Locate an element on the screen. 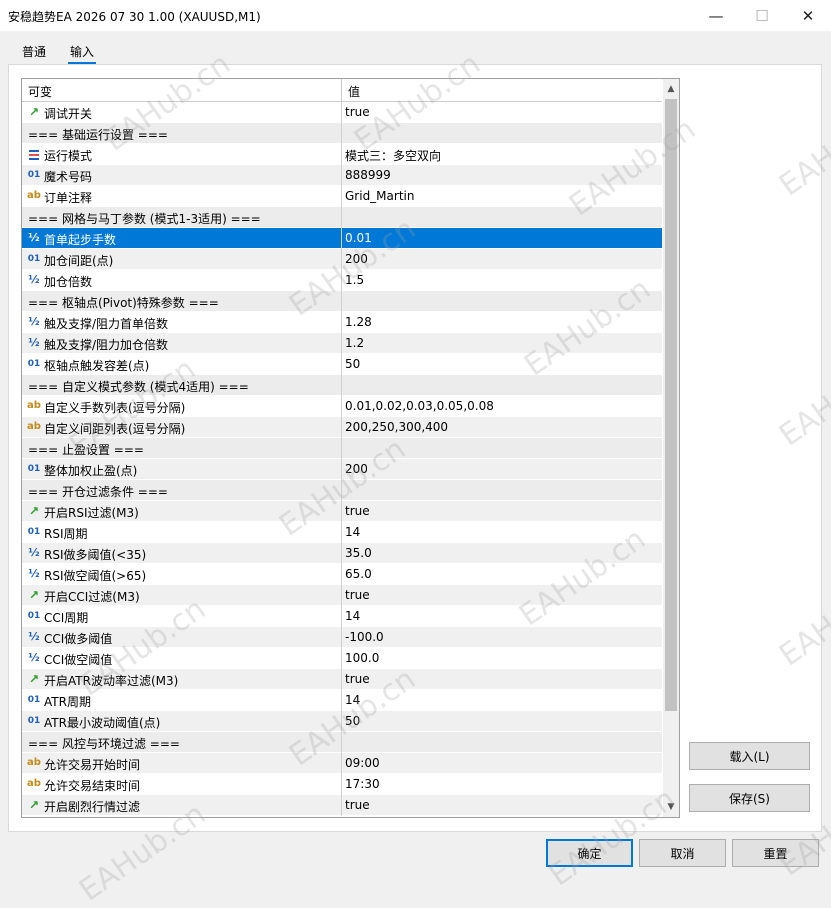 This screenshot has height=908, width=831. grid-param-row: 01 魔术号码 888999 is located at coordinates (342, 175).